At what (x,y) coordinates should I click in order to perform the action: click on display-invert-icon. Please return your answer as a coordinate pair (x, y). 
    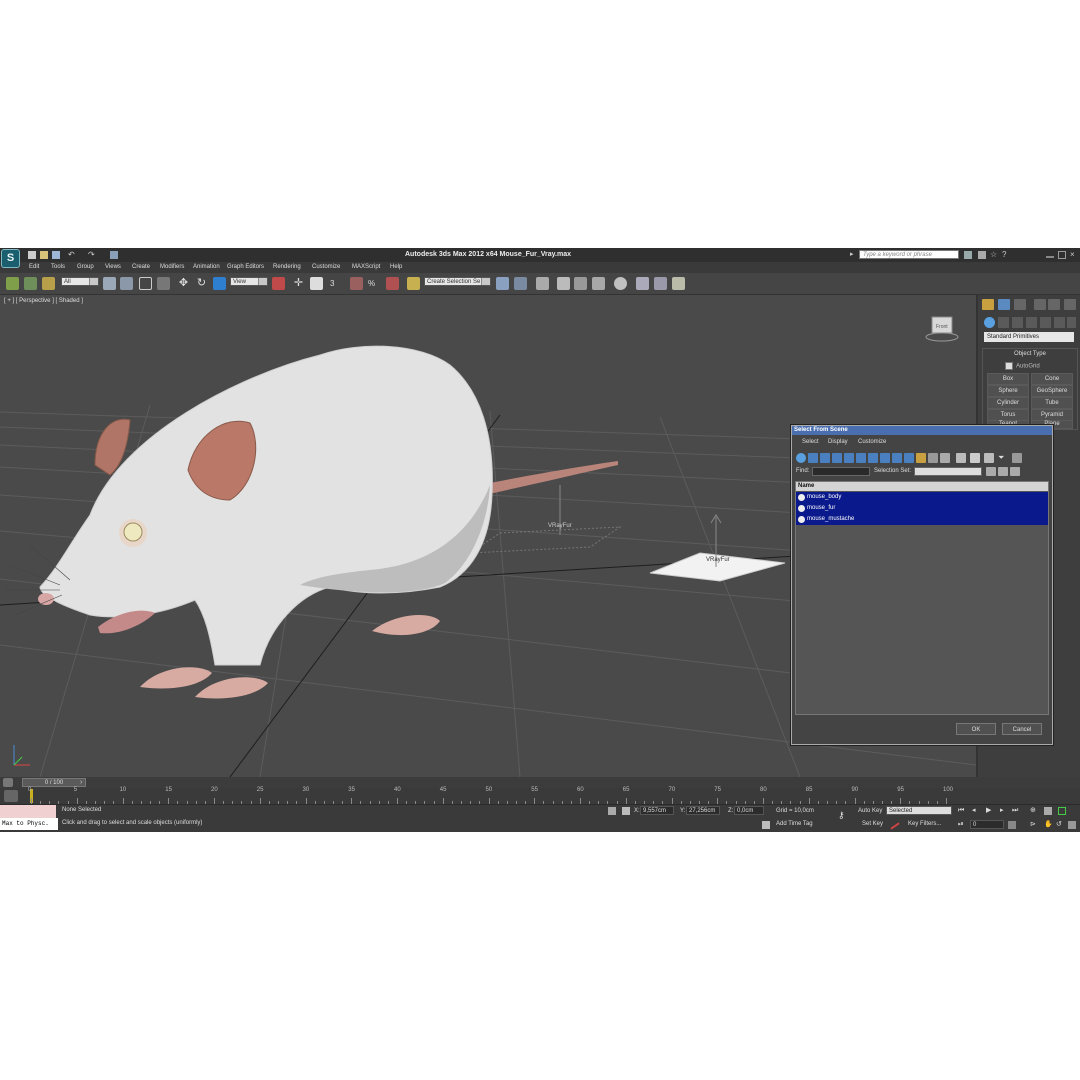
    Looking at the image, I should click on (945, 458).